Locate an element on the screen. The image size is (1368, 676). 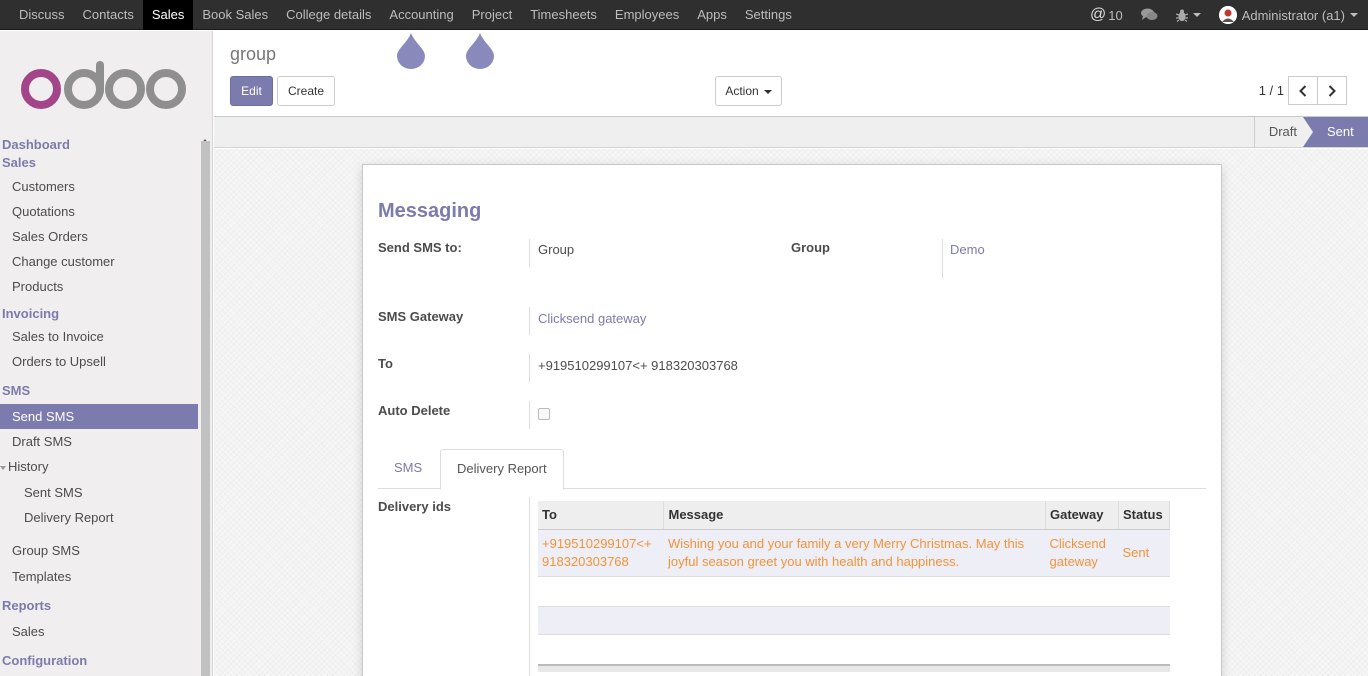
user-name: Administrator (a1) is located at coordinates (1293, 15).